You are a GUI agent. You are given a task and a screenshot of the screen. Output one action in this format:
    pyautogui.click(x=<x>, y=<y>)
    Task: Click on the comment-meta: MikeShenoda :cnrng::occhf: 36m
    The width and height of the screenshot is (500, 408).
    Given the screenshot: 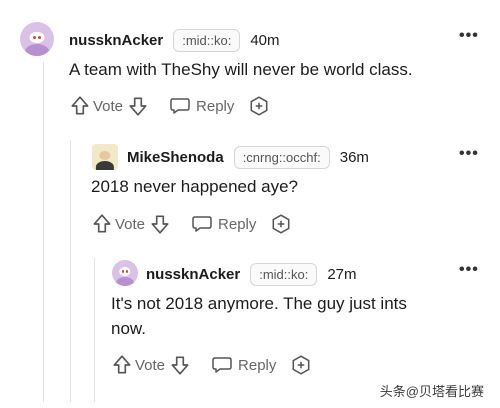 What is the action you would take?
    pyautogui.click(x=248, y=157)
    